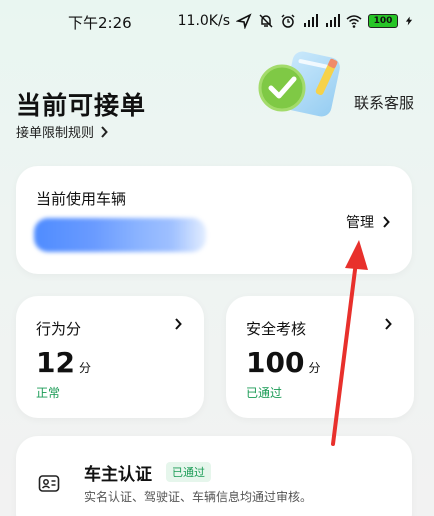  What do you see at coordinates (118, 475) in the screenshot?
I see `owner-certification-title: 车主认证` at bounding box center [118, 475].